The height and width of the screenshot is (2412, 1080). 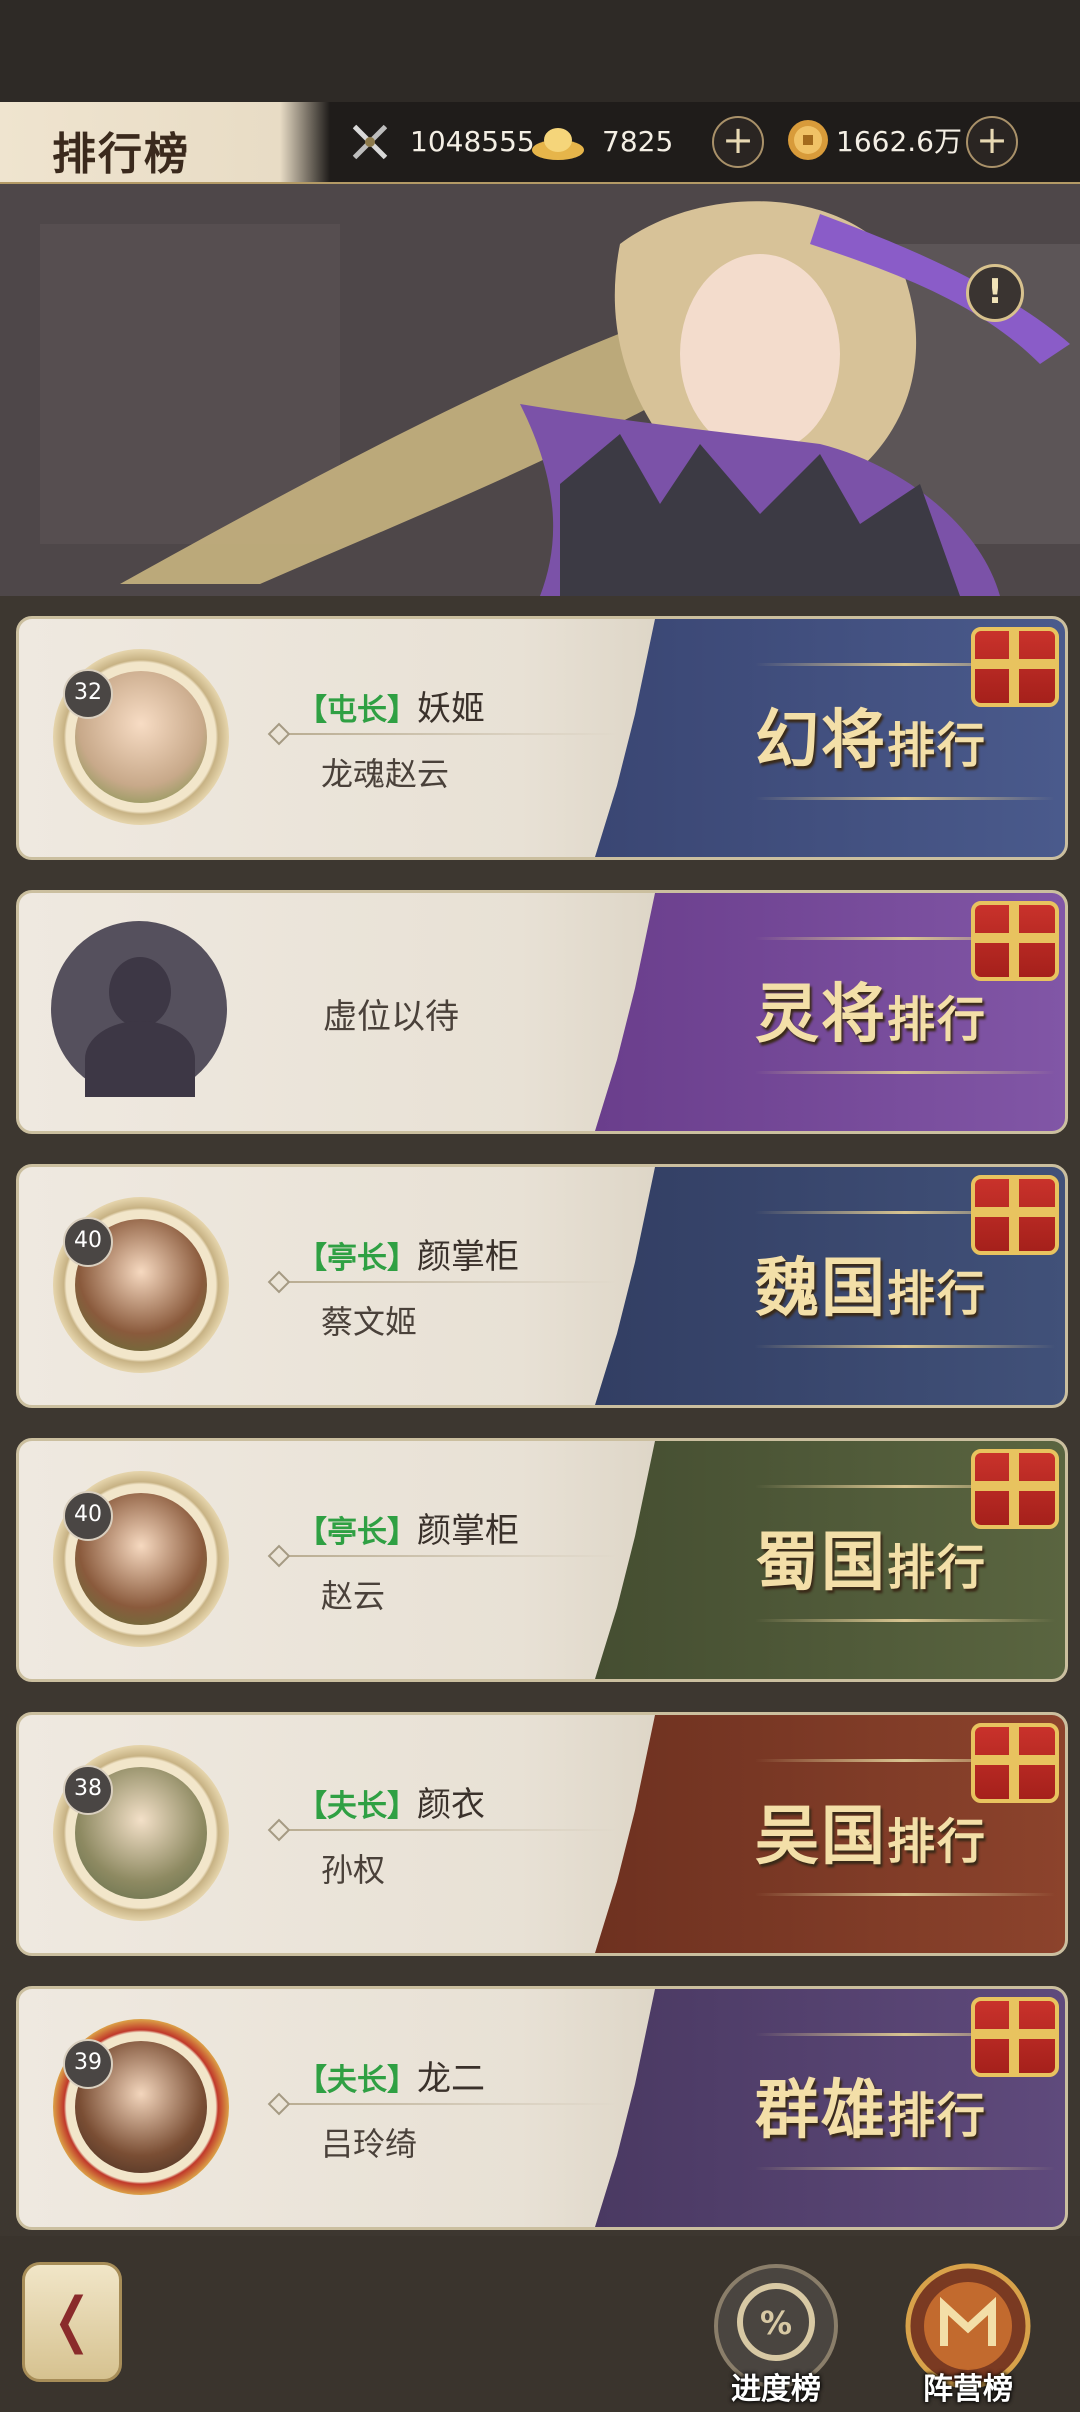 I want to click on hero-name: 赵云, so click(x=353, y=1596).